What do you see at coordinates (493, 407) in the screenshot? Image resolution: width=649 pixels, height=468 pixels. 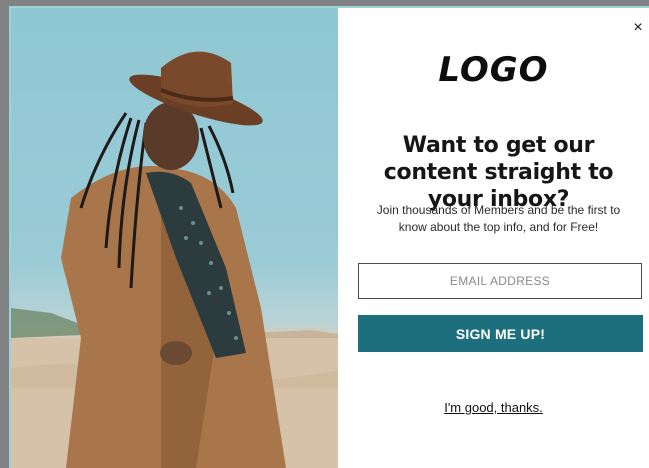 I see `decline-link: I'm good, thanks.` at bounding box center [493, 407].